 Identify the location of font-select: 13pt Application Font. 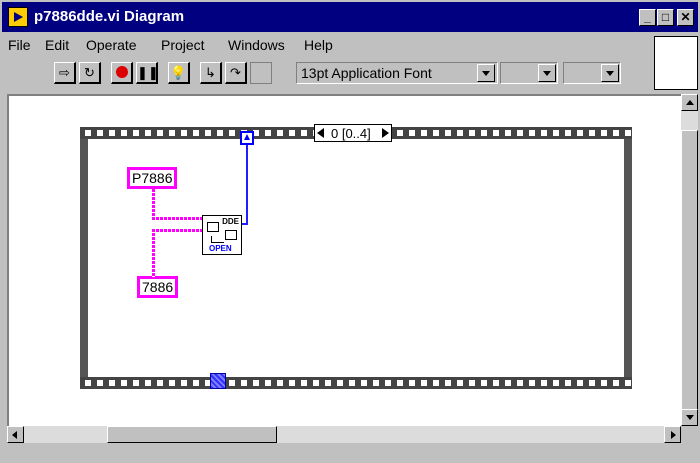
(397, 73).